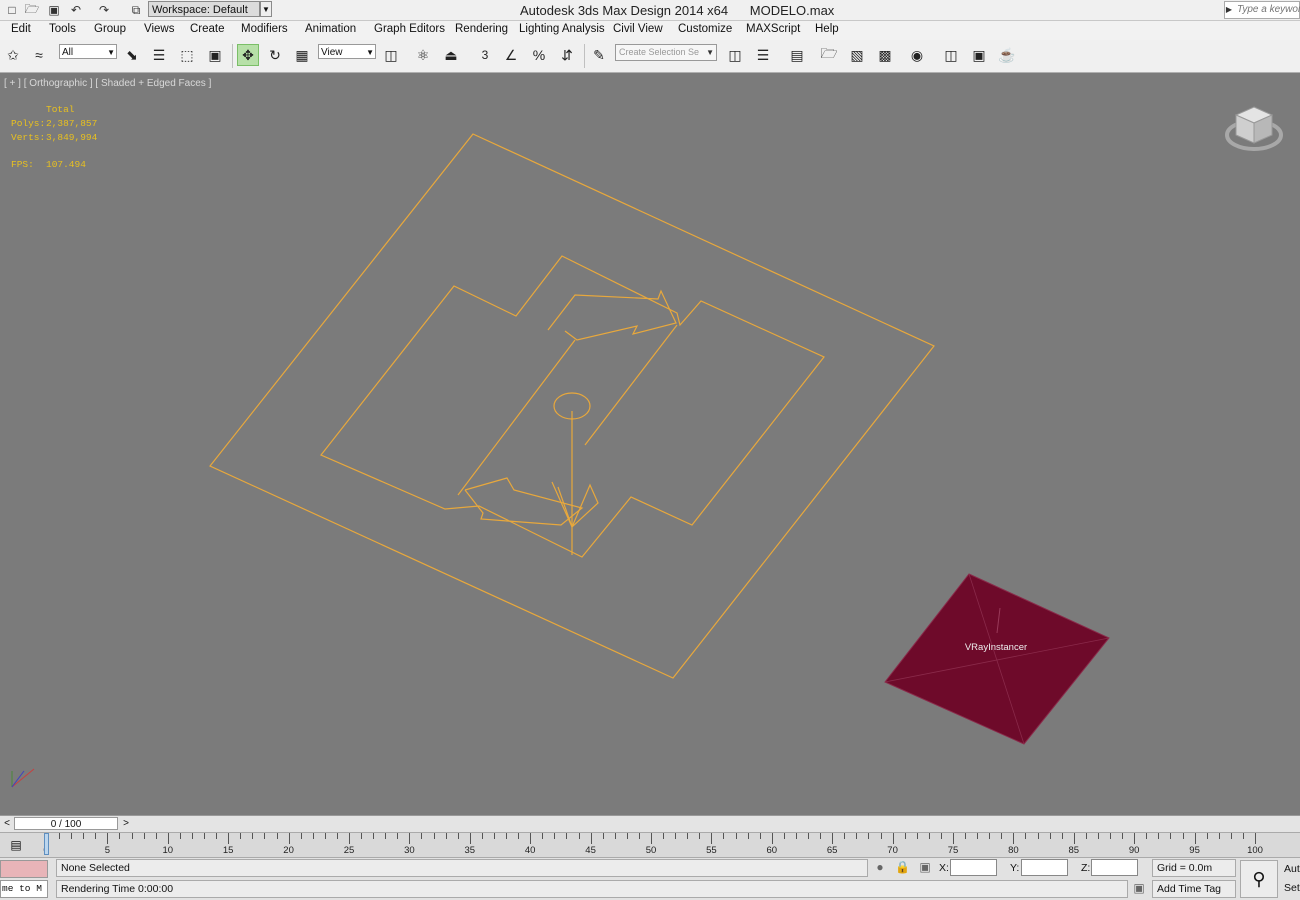 This screenshot has height=900, width=1300. Describe the element at coordinates (1013, 850) in the screenshot. I see `frame-tick-label: 80` at that location.